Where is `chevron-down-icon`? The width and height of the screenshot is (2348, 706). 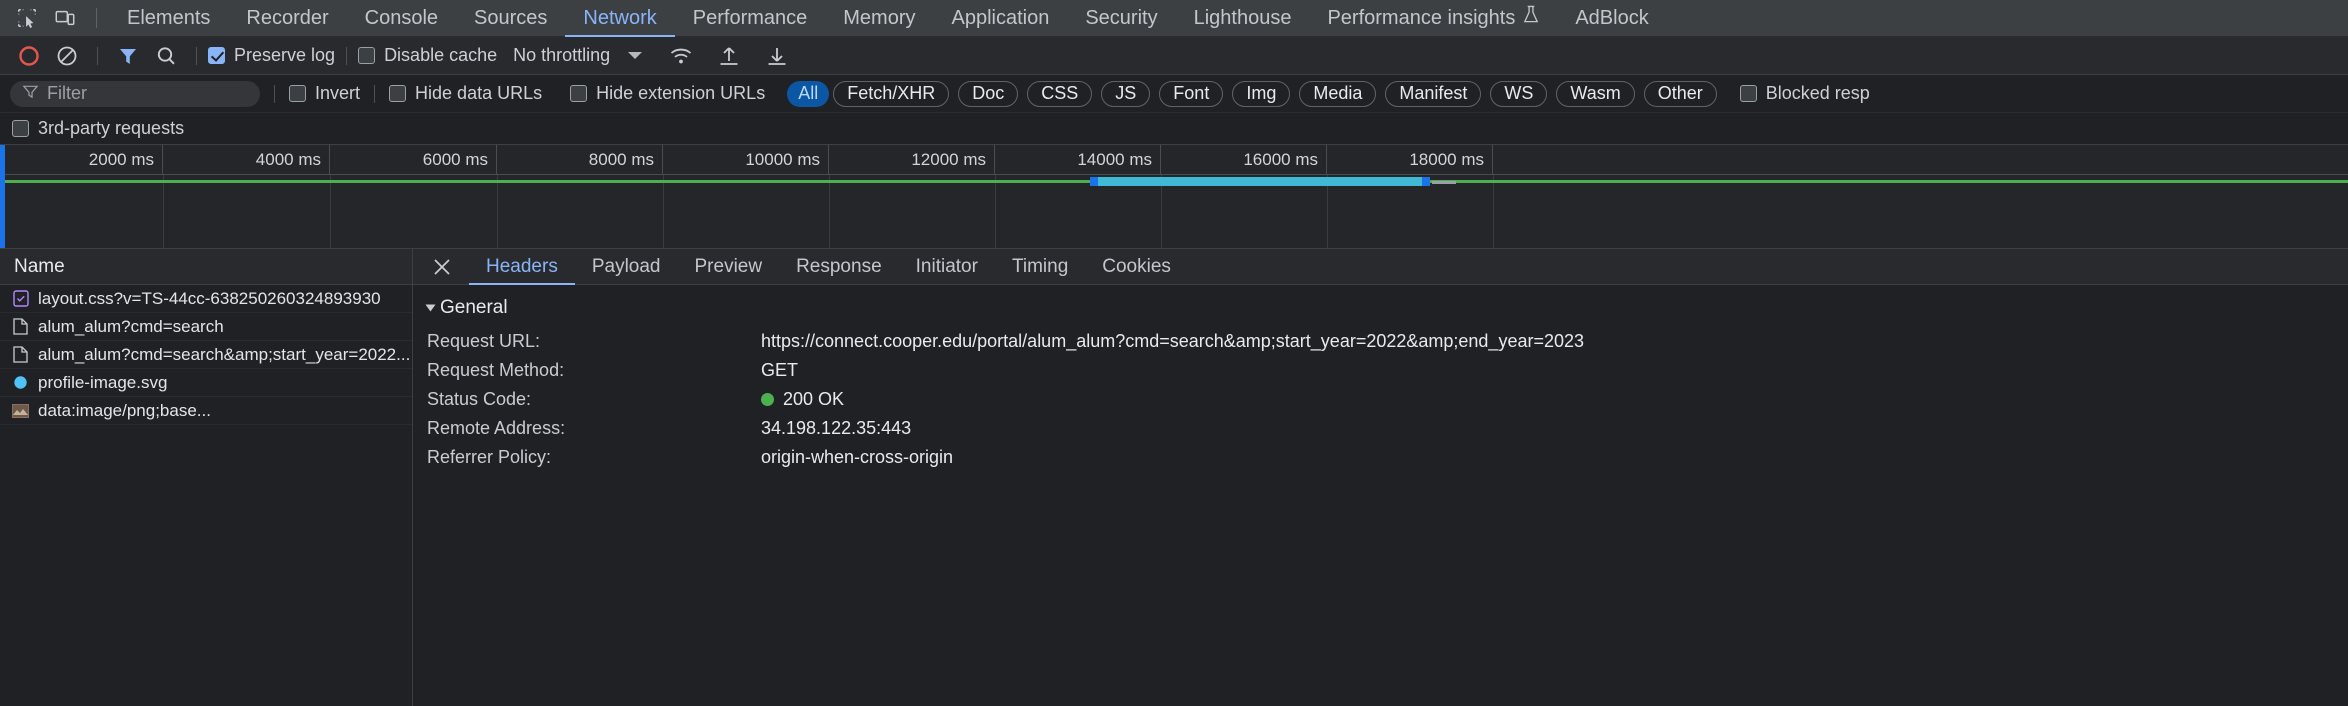 chevron-down-icon is located at coordinates (635, 55).